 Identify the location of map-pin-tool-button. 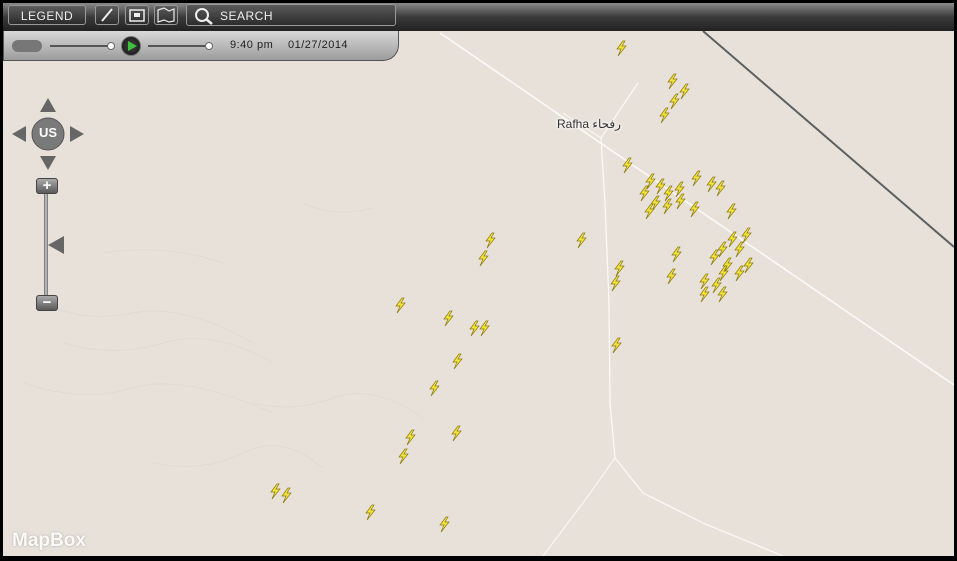
(166, 15).